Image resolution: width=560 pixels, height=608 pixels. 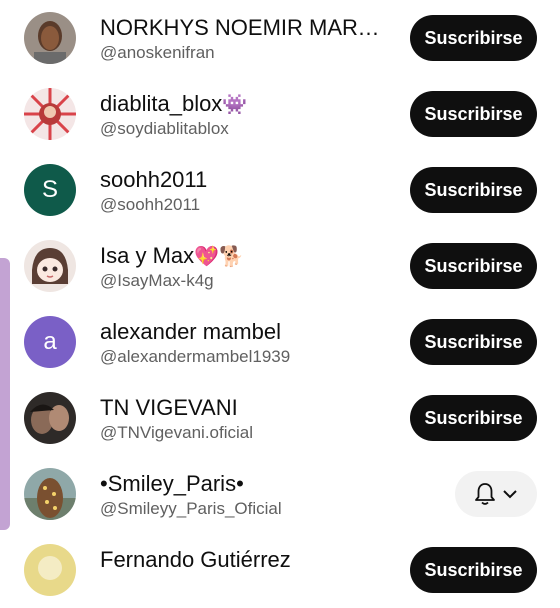 I want to click on channel-handle: @alexandermambel1939, so click(x=195, y=356).